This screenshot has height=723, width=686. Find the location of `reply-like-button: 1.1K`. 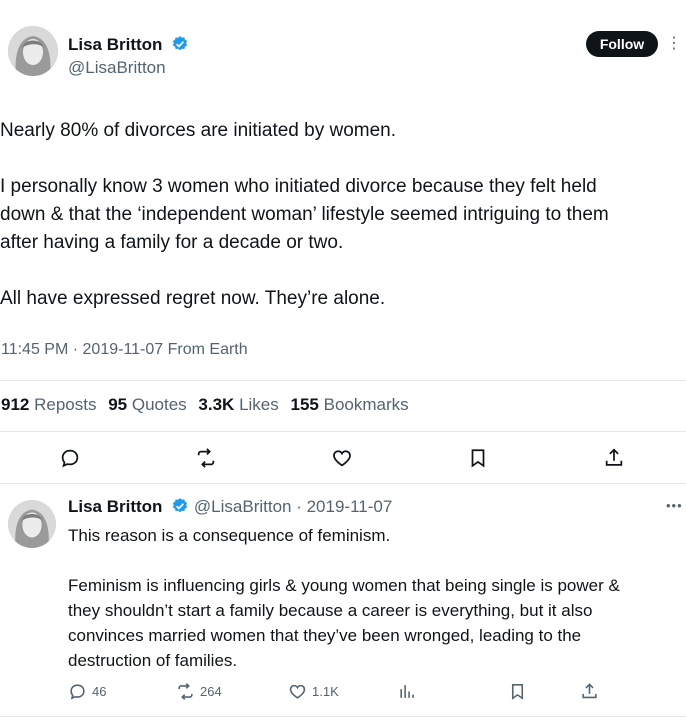

reply-like-button: 1.1K is located at coordinates (313, 691).